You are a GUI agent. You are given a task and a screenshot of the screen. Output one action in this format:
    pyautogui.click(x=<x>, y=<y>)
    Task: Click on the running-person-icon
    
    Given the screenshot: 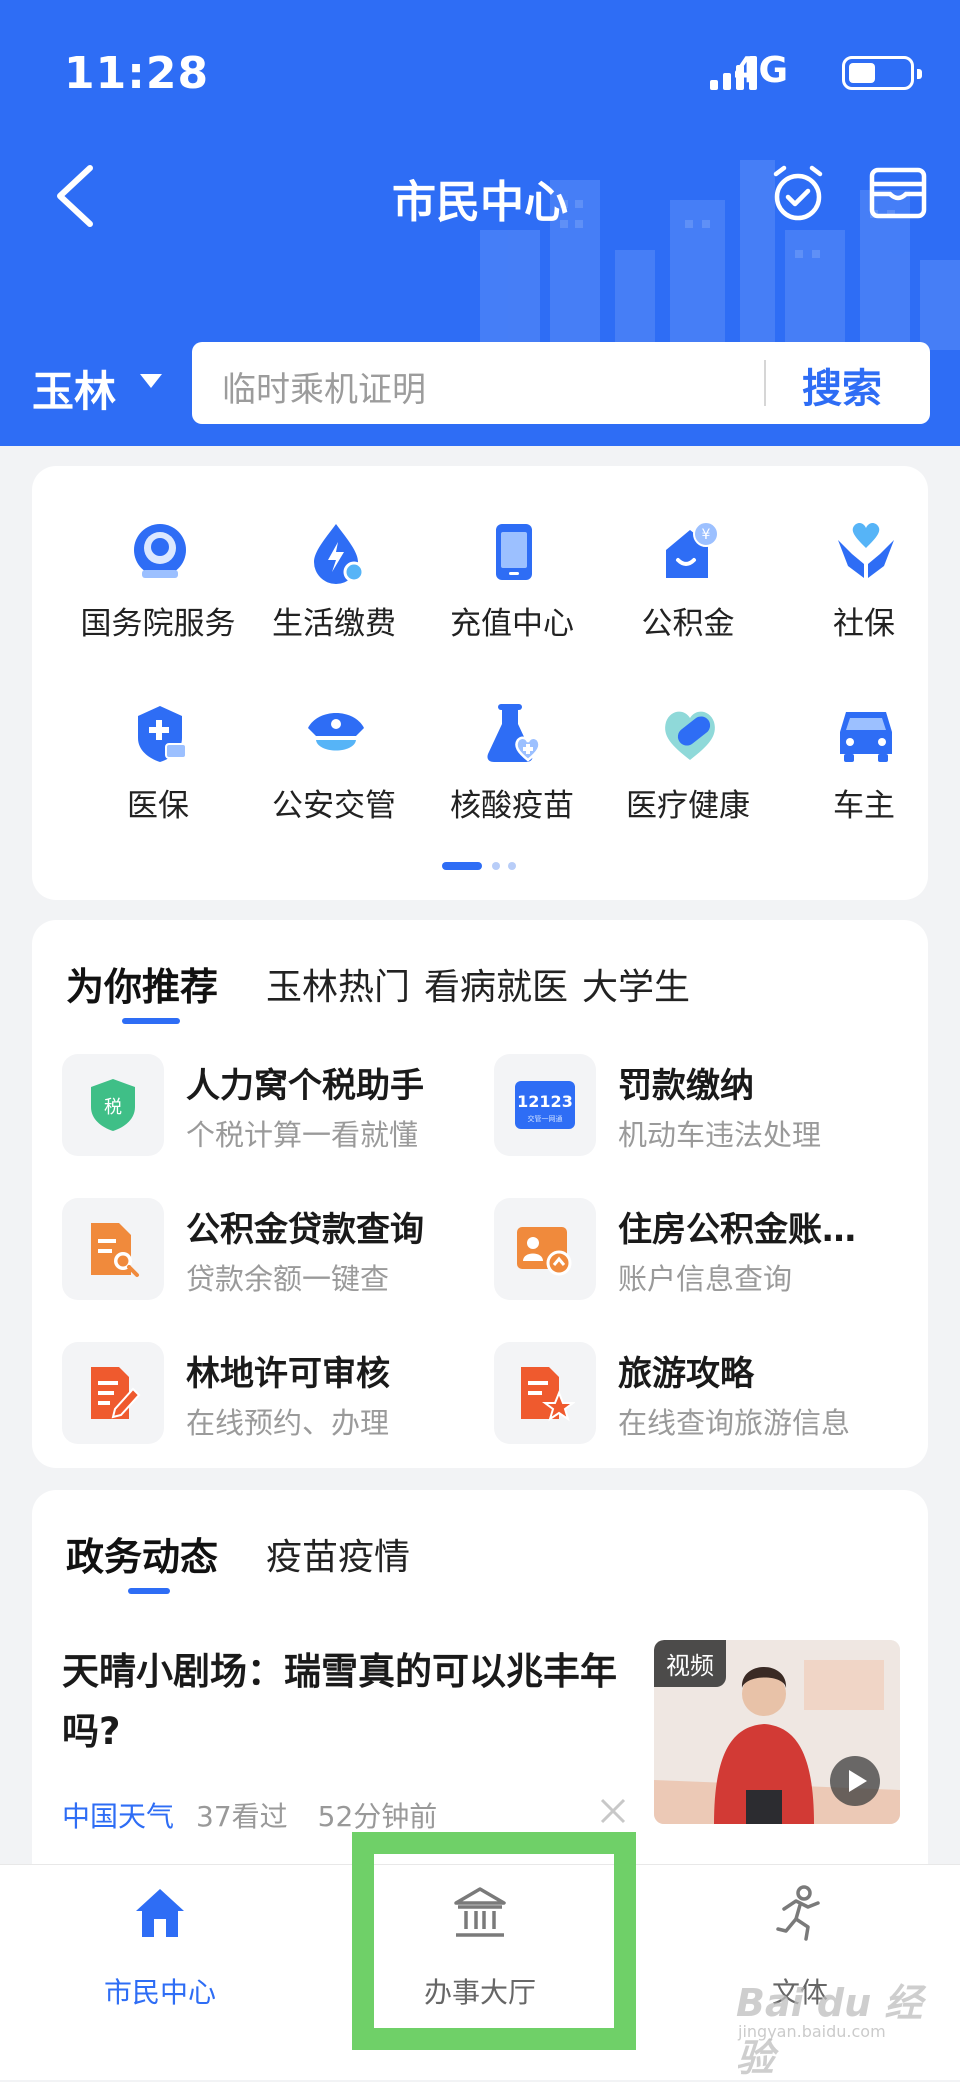 What is the action you would take?
    pyautogui.click(x=798, y=1913)
    